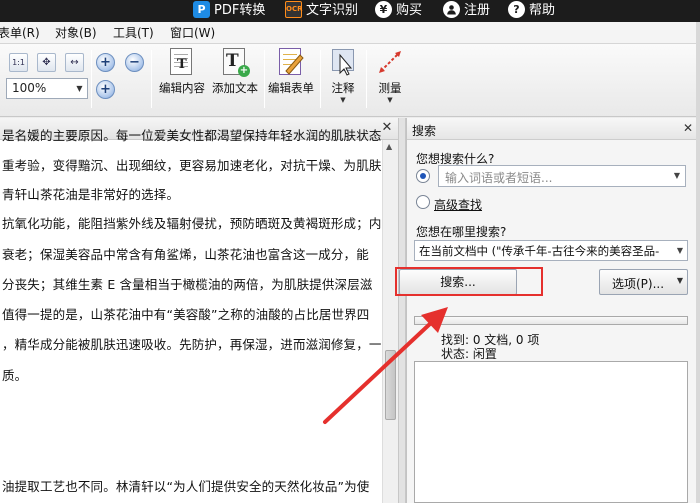 The image size is (700, 503). Describe the element at coordinates (390, 79) in the screenshot. I see `measure-button: 测量 ▼` at that location.